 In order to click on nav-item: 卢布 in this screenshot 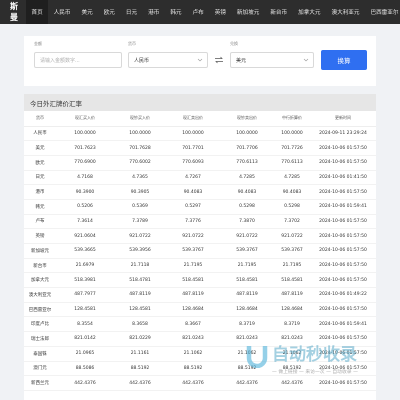, I will do `click(198, 12)`.